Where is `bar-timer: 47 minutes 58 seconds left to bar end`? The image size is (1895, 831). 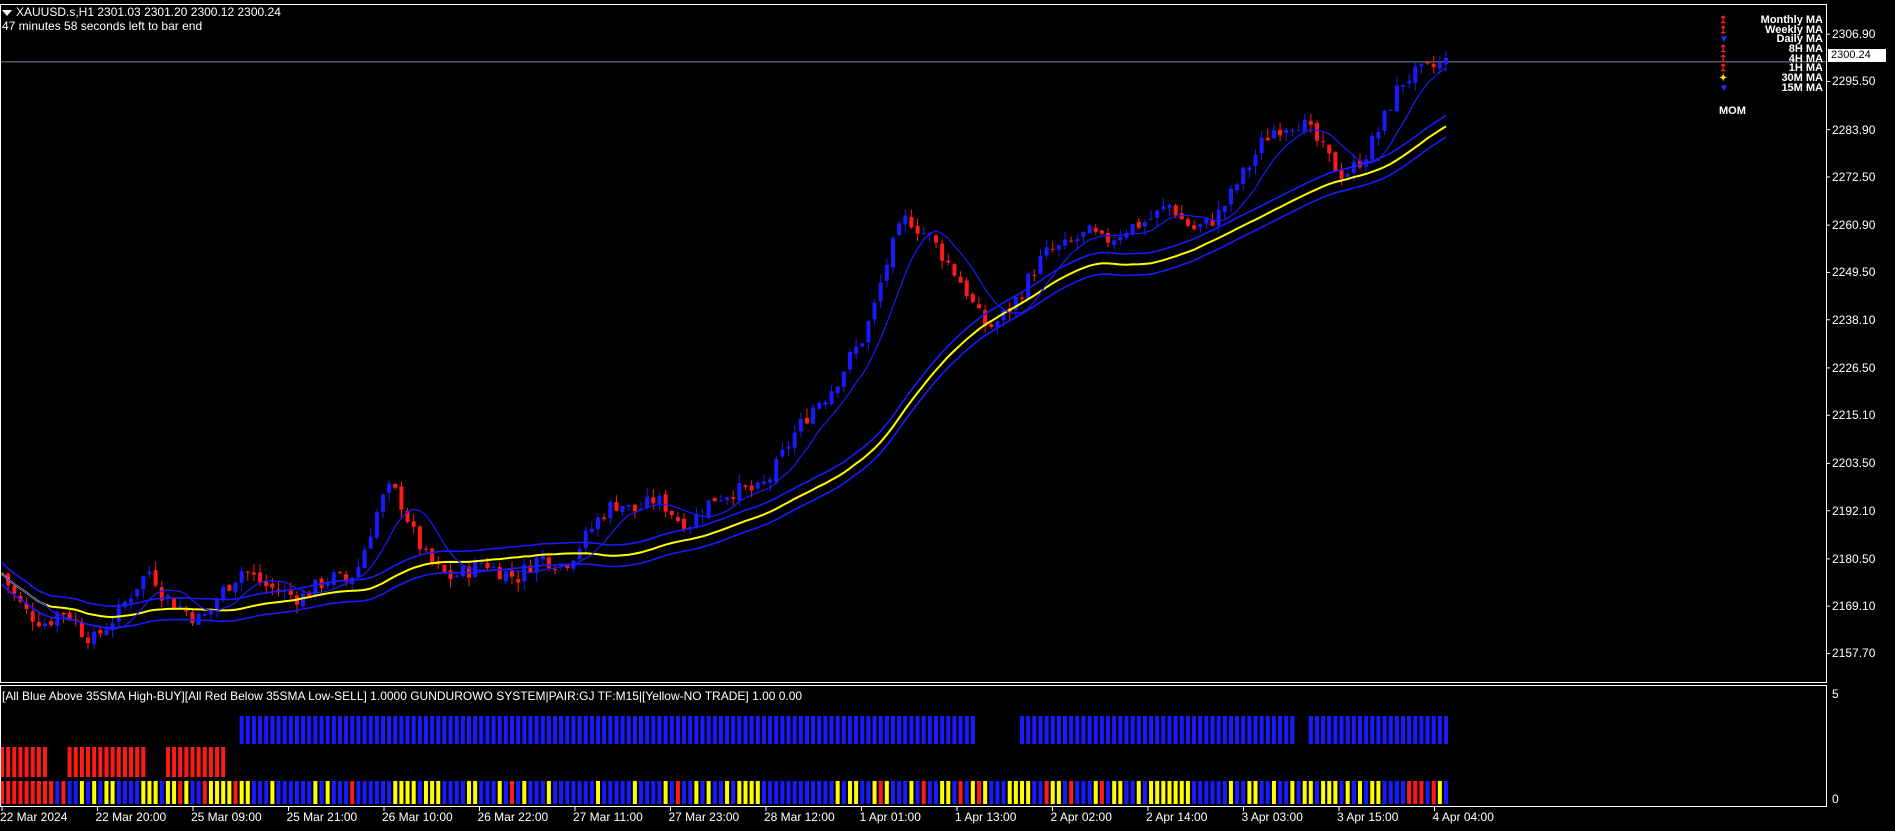 bar-timer: 47 minutes 58 seconds left to bar end is located at coordinates (102, 26).